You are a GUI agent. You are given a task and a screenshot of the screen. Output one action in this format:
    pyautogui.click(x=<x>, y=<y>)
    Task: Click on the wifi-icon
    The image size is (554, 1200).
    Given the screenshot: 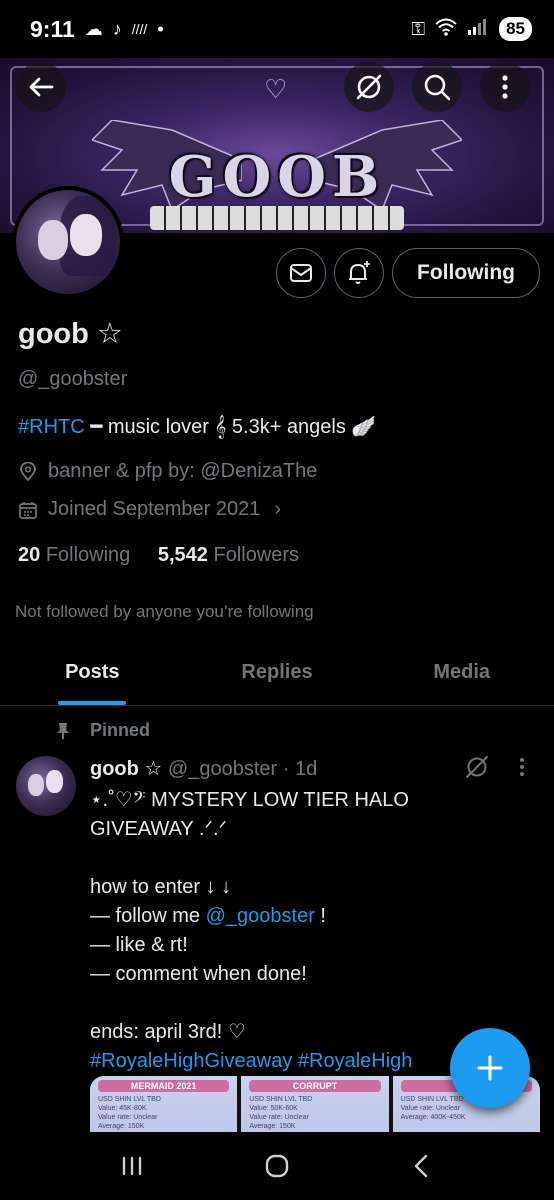 What is the action you would take?
    pyautogui.click(x=446, y=29)
    